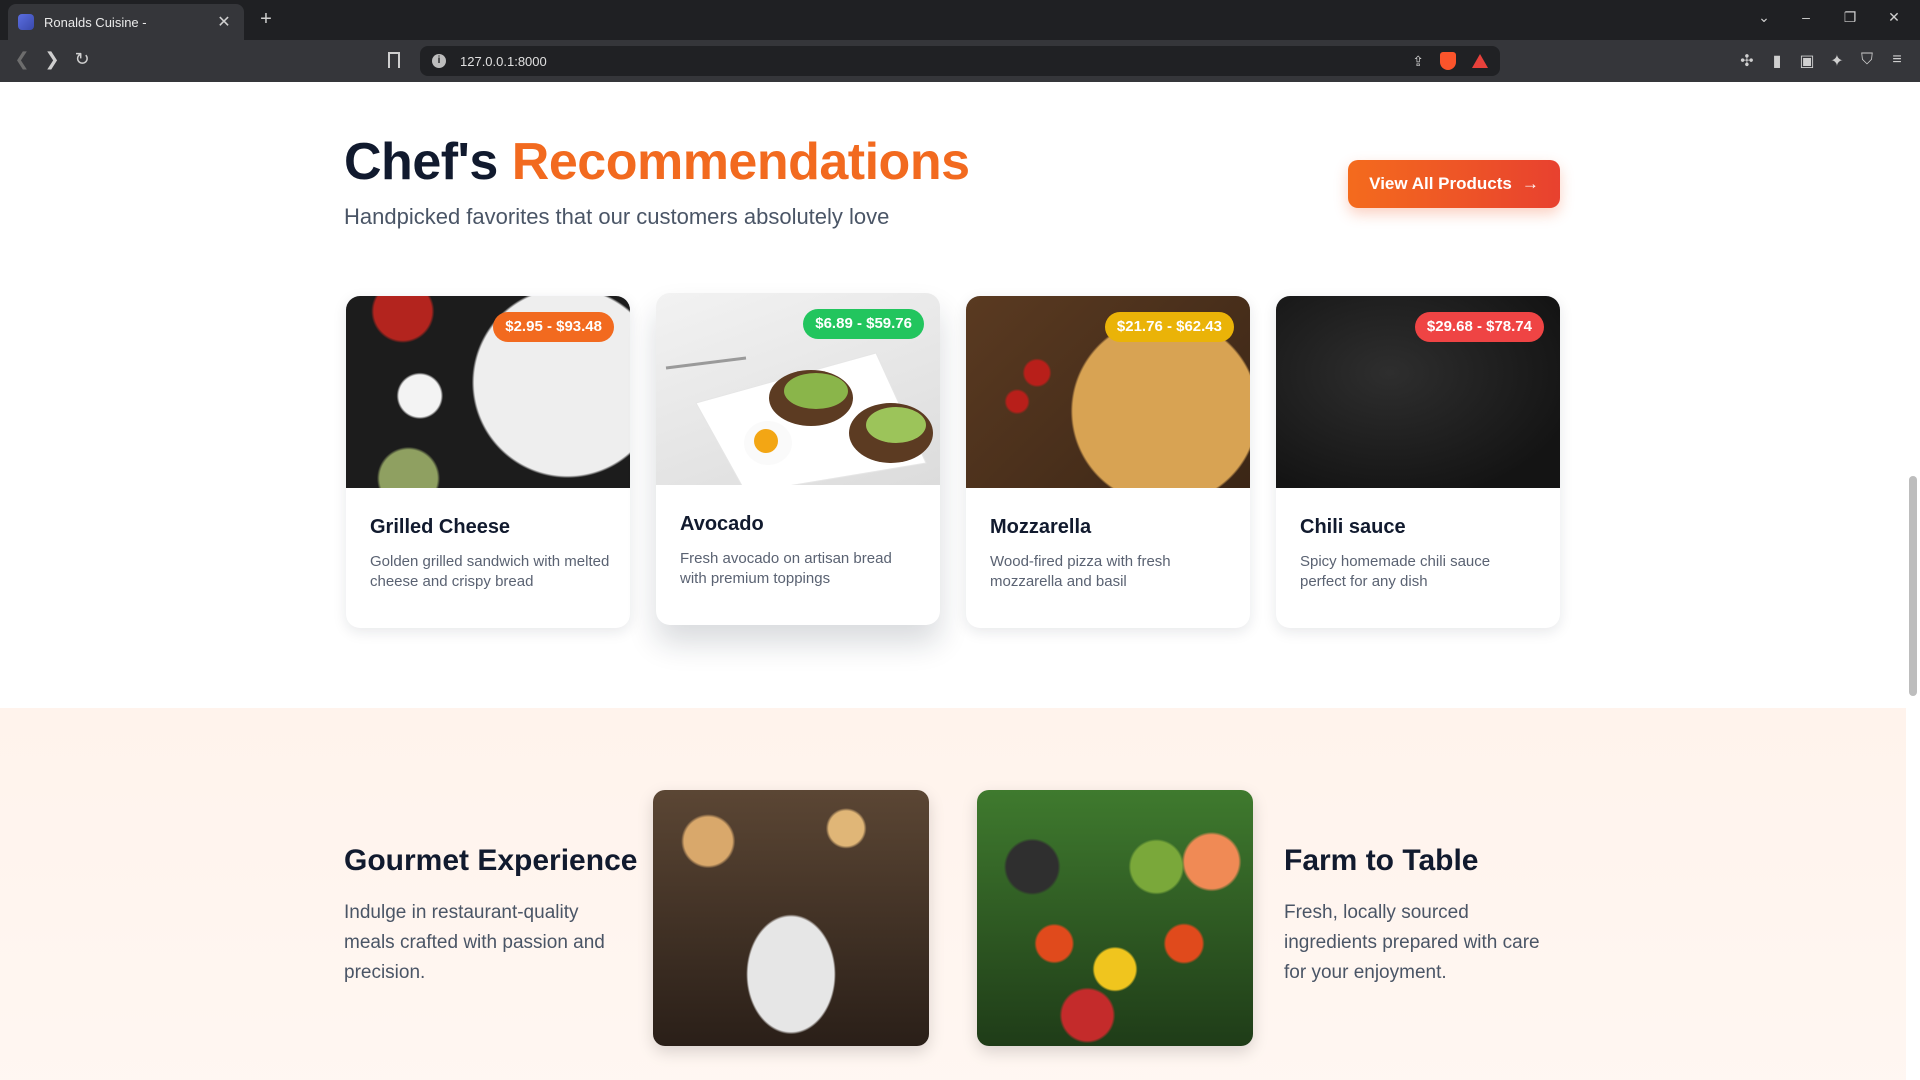  Describe the element at coordinates (26, 22) in the screenshot. I see `site-favicon-icon` at that location.